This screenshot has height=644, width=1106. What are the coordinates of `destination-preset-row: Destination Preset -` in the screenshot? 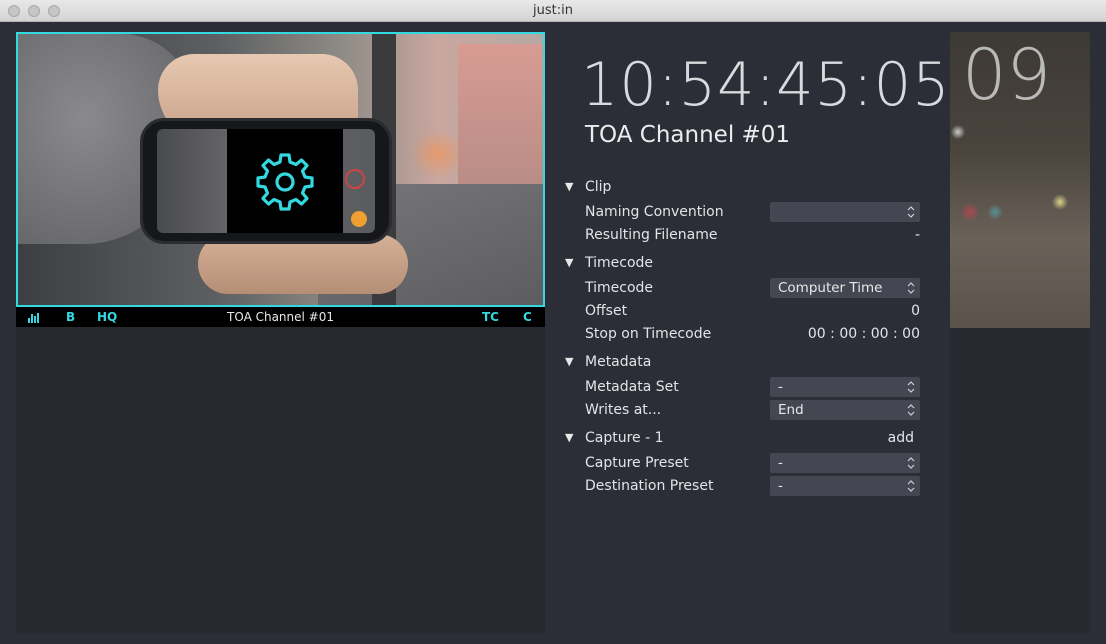 It's located at (747, 486).